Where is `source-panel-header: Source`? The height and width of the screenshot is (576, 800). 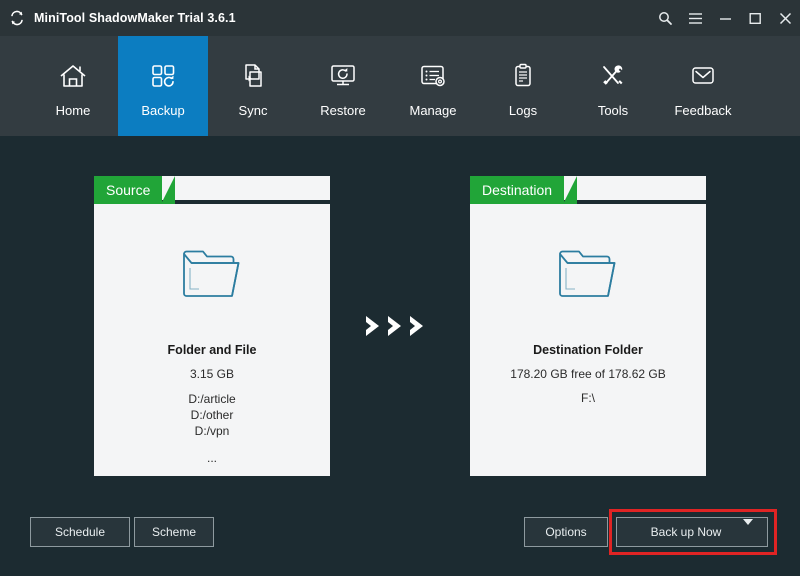
source-panel-header: Source is located at coordinates (212, 190).